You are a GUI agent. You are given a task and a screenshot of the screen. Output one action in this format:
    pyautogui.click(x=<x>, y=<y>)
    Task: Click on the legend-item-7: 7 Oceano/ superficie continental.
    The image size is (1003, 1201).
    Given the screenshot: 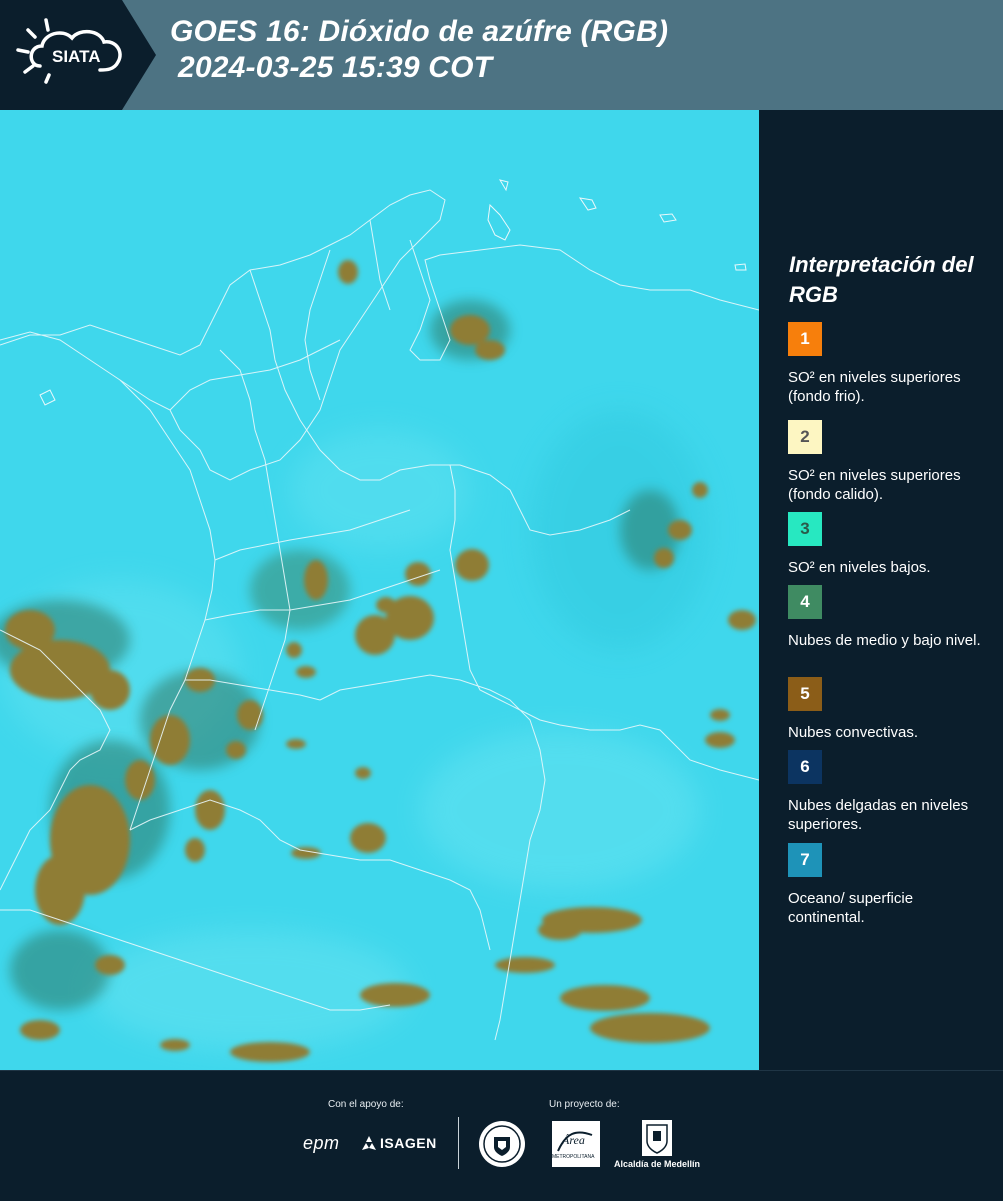 What is the action you would take?
    pyautogui.click(x=890, y=885)
    